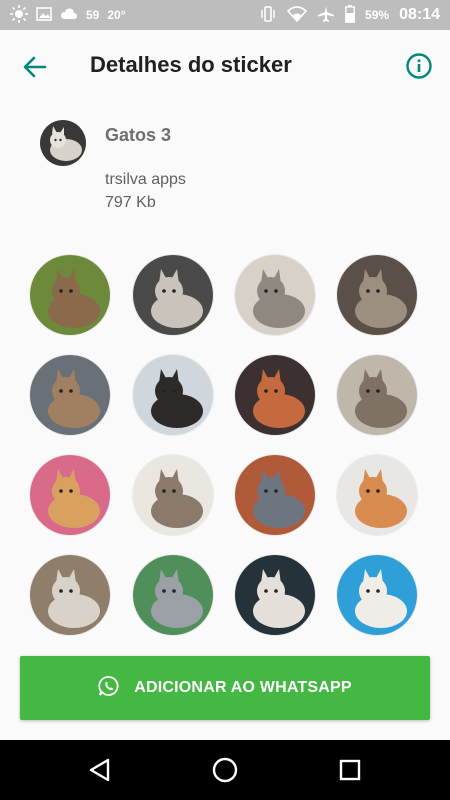 Image resolution: width=450 pixels, height=800 pixels. I want to click on arrow-left-icon, so click(35, 67).